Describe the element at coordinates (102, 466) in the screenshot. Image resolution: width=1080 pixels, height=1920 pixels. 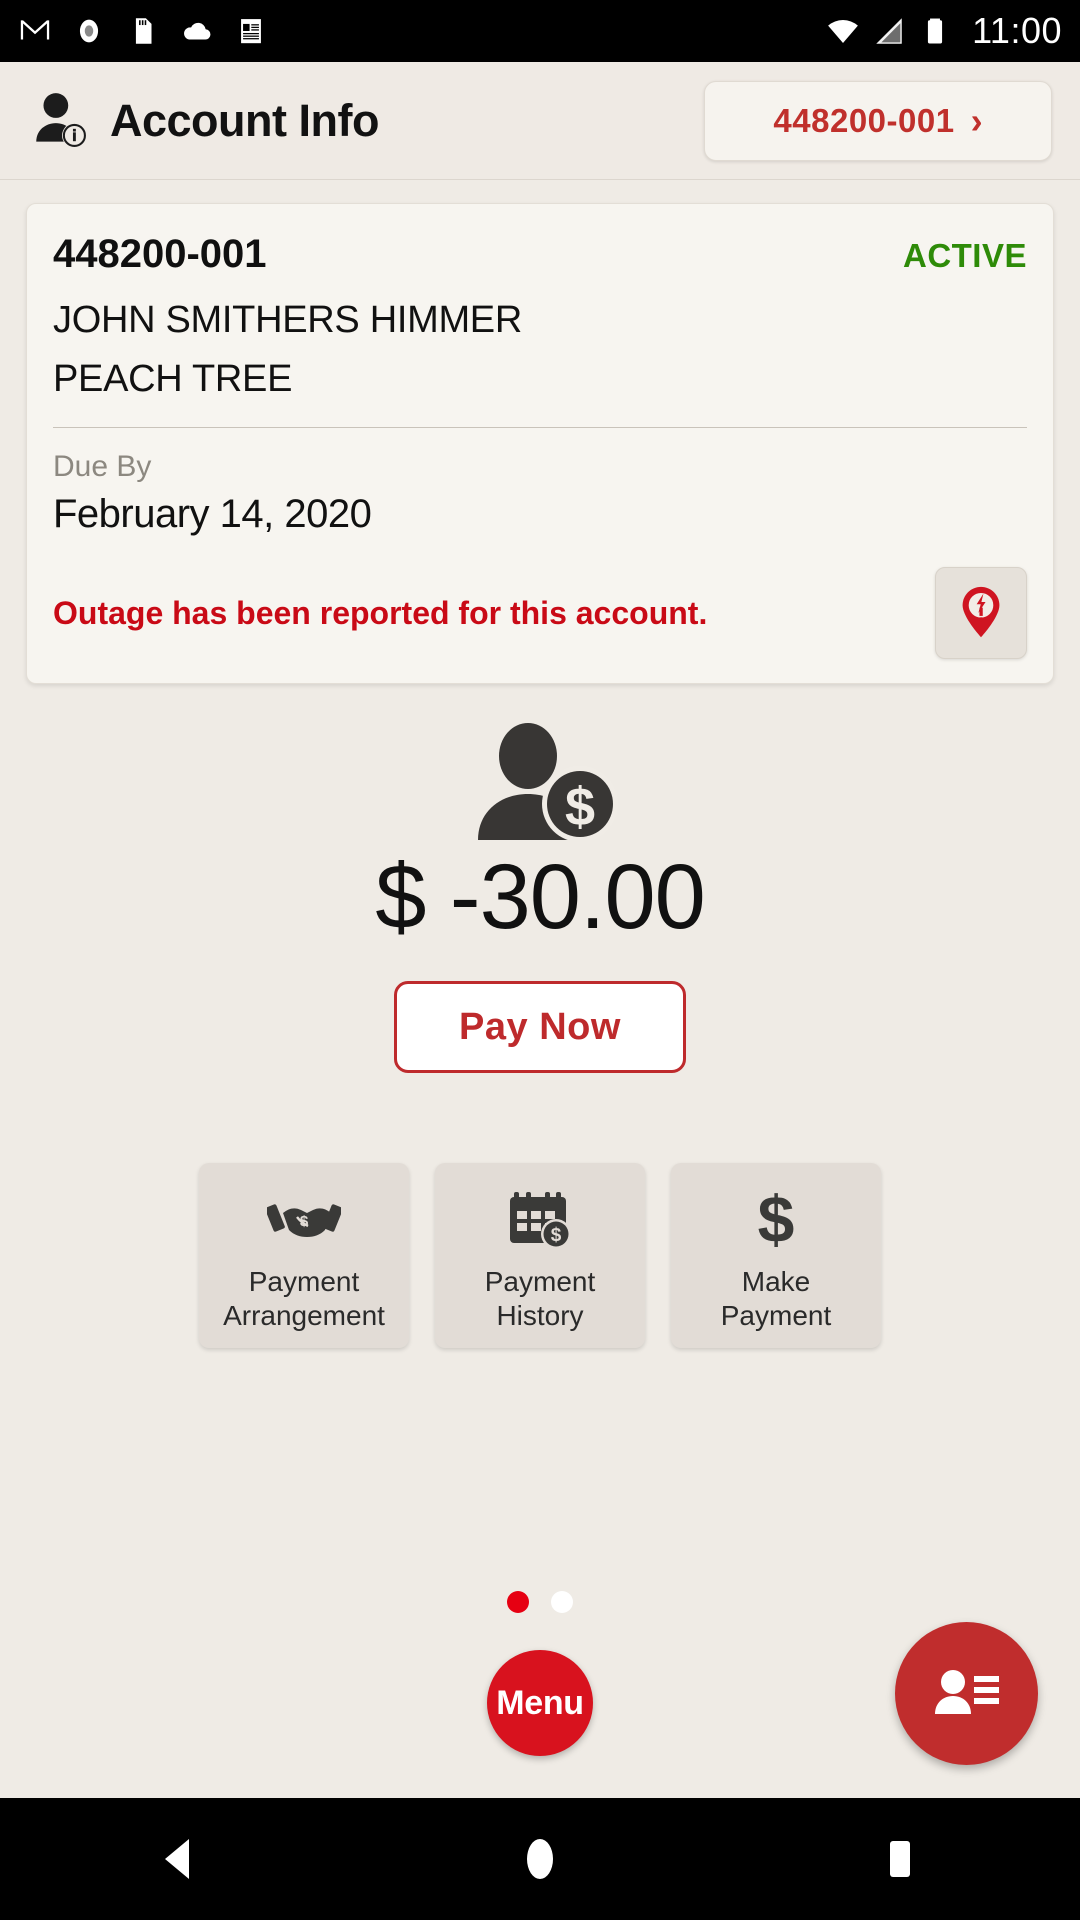
I see `due-by-label: Due By` at that location.